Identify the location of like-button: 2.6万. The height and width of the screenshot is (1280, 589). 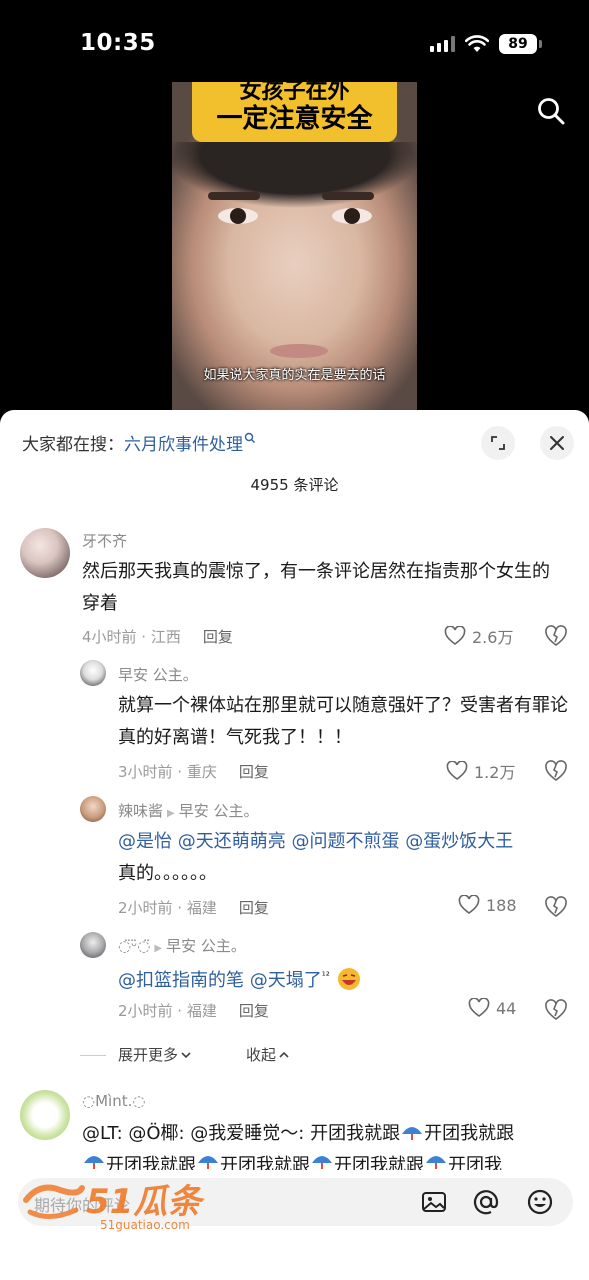
(478, 636).